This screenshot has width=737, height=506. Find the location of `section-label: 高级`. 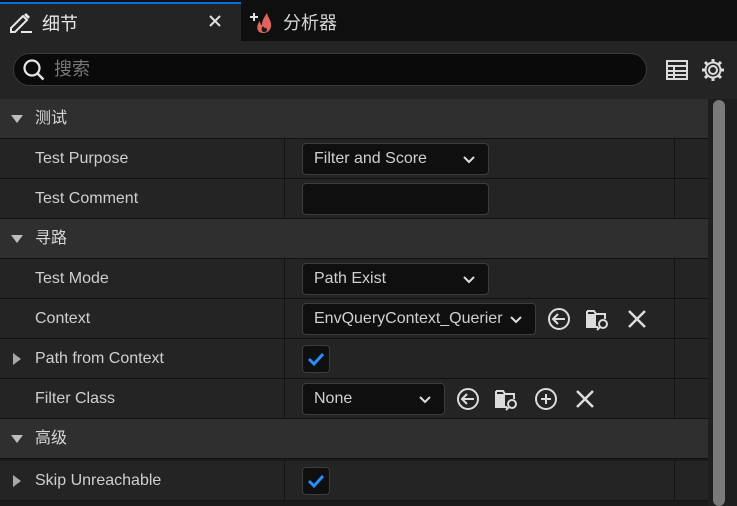

section-label: 高级 is located at coordinates (51, 438).